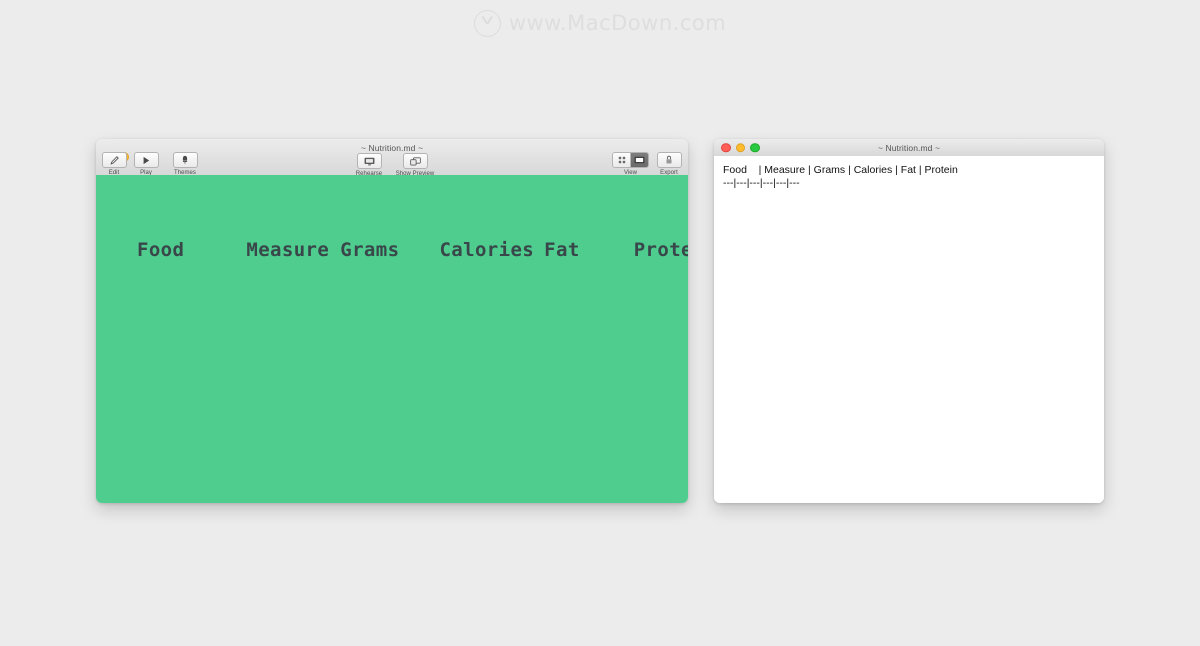 This screenshot has width=1200, height=646. I want to click on export-lock-icon, so click(669, 160).